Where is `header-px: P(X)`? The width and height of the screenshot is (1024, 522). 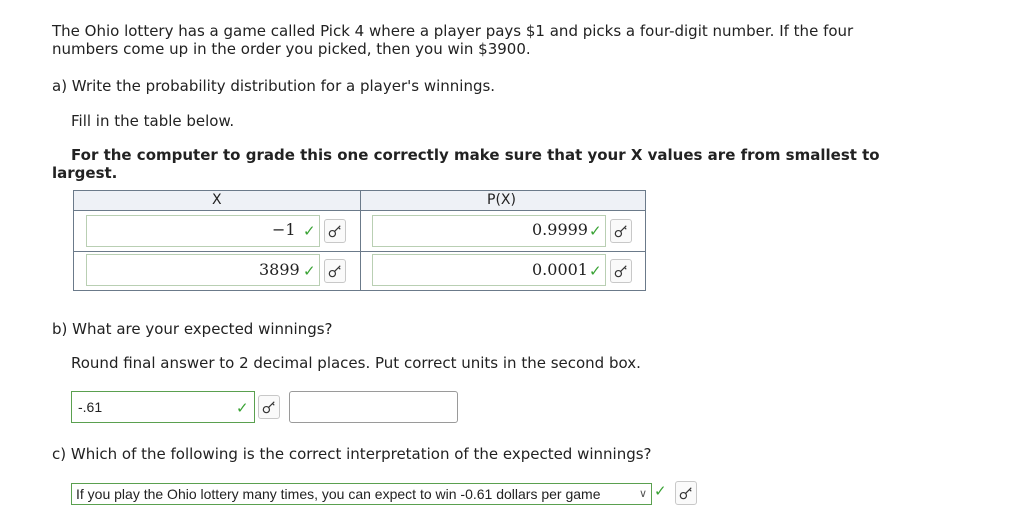 header-px: P(X) is located at coordinates (501, 200).